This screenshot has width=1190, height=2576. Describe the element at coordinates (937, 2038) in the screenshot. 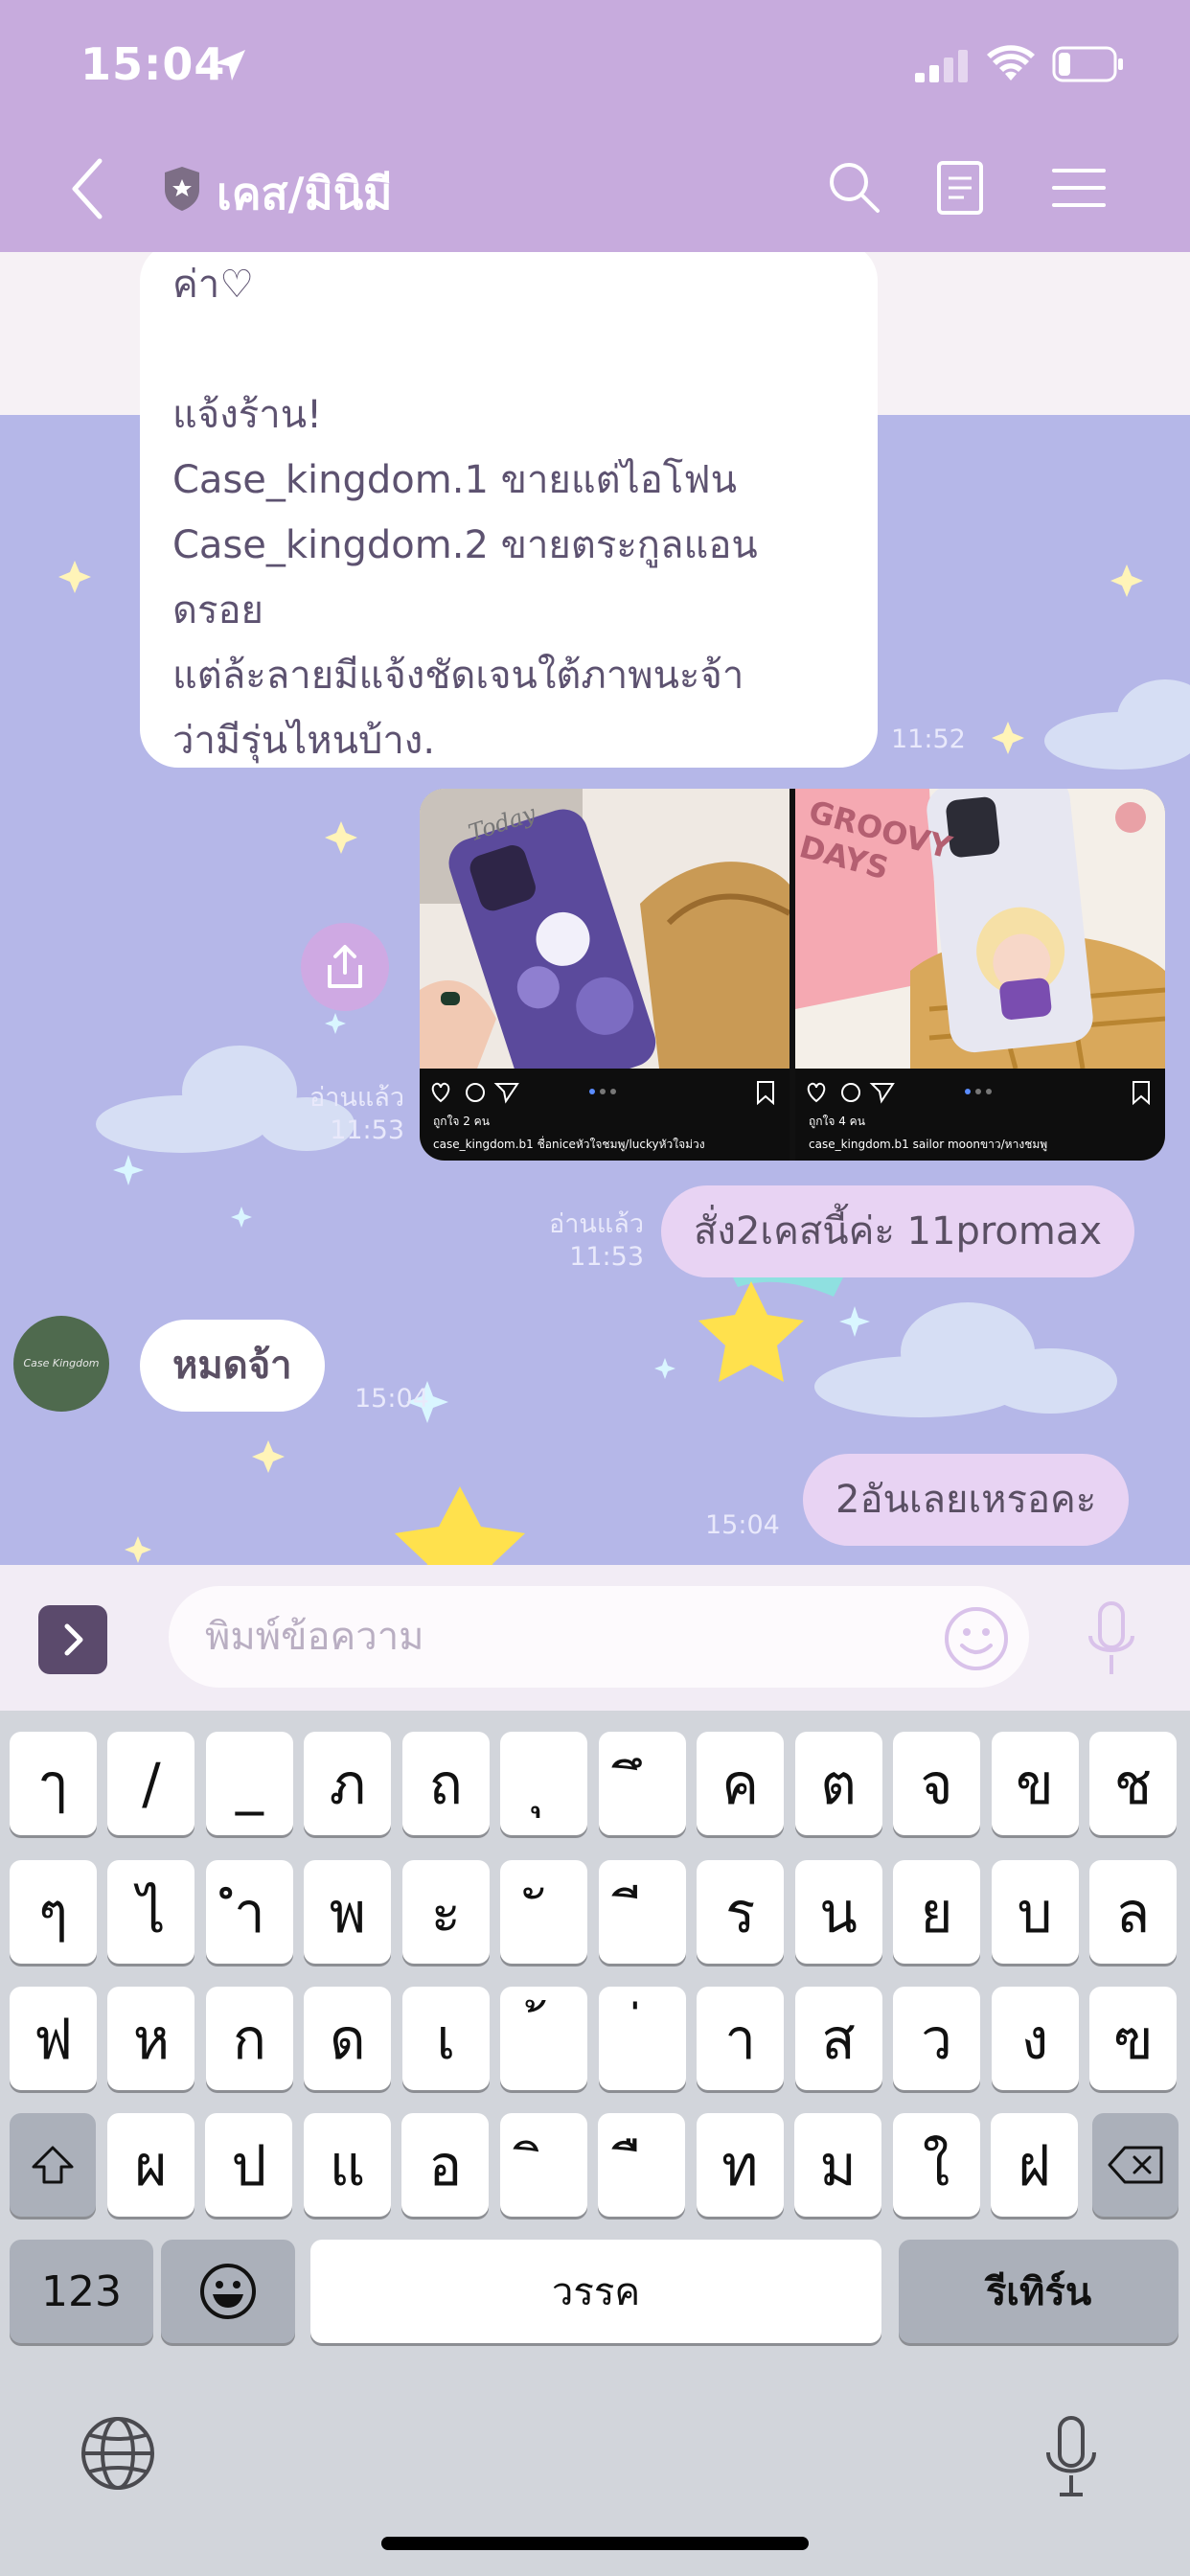

I see `key-row3-9: ว` at that location.